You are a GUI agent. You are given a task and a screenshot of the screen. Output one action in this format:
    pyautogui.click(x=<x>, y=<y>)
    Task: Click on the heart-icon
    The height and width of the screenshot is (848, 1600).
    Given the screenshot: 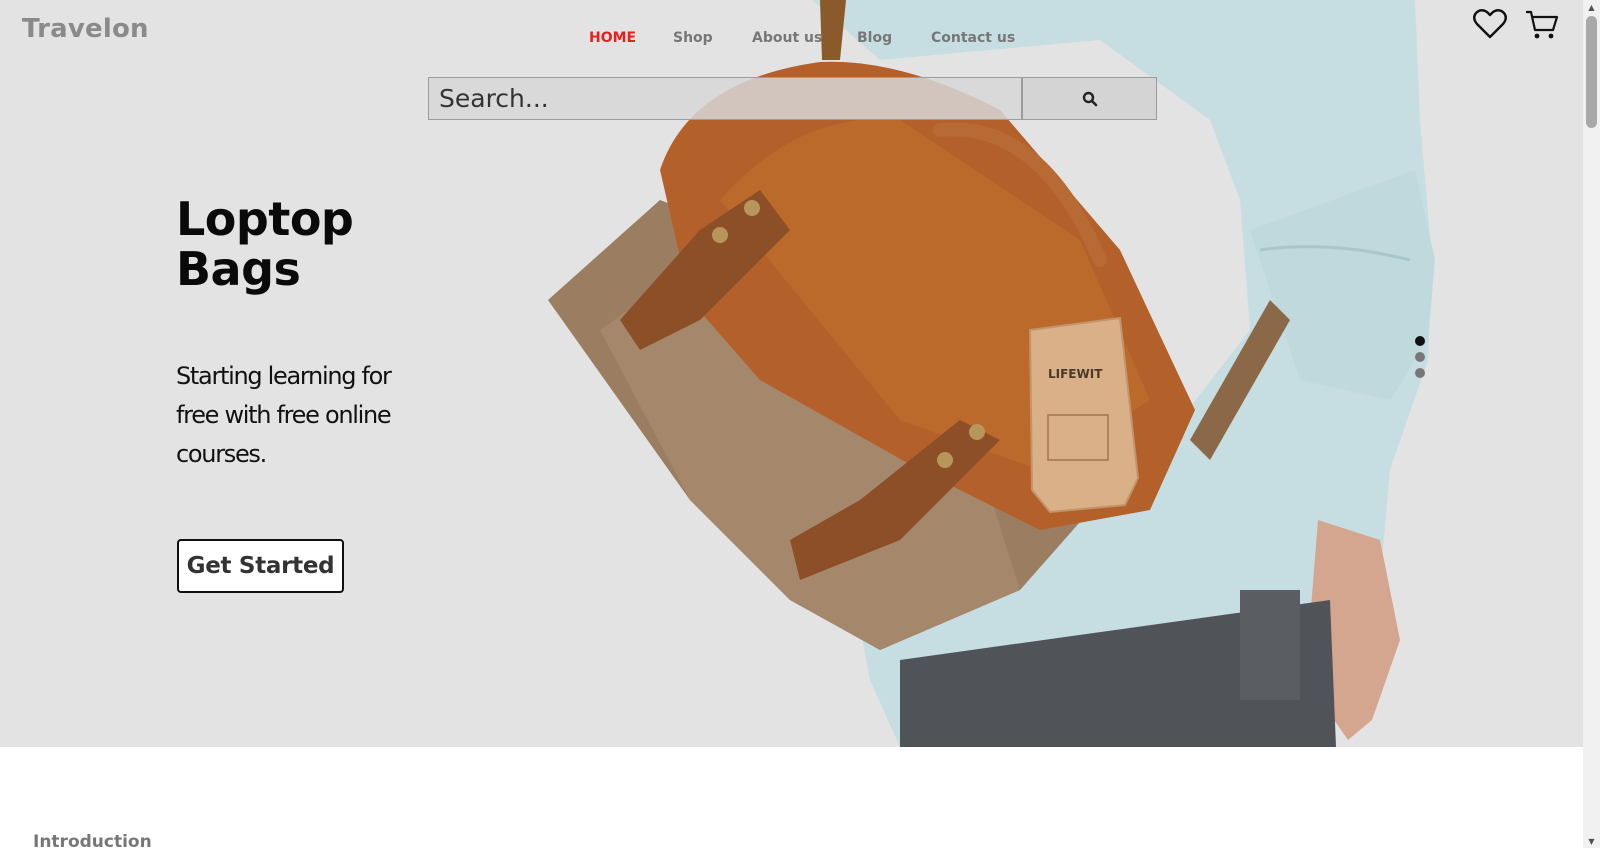 What is the action you would take?
    pyautogui.click(x=1490, y=24)
    